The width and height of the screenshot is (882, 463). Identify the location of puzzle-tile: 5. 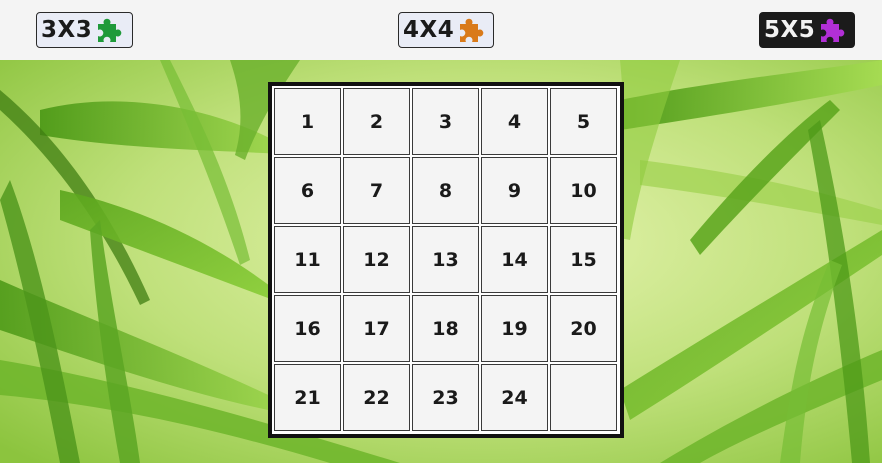
(583, 121).